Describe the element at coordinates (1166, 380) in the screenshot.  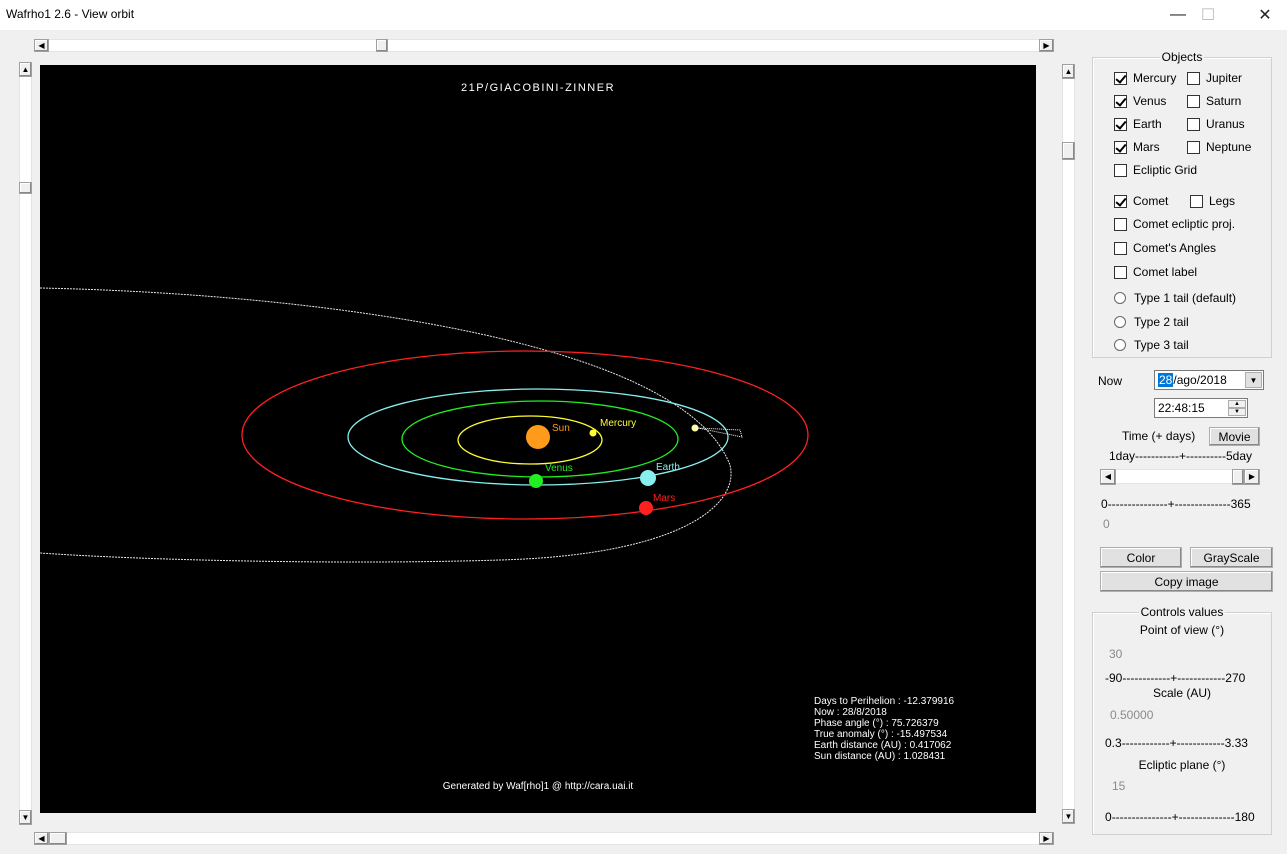
I see `date-day: 28` at that location.